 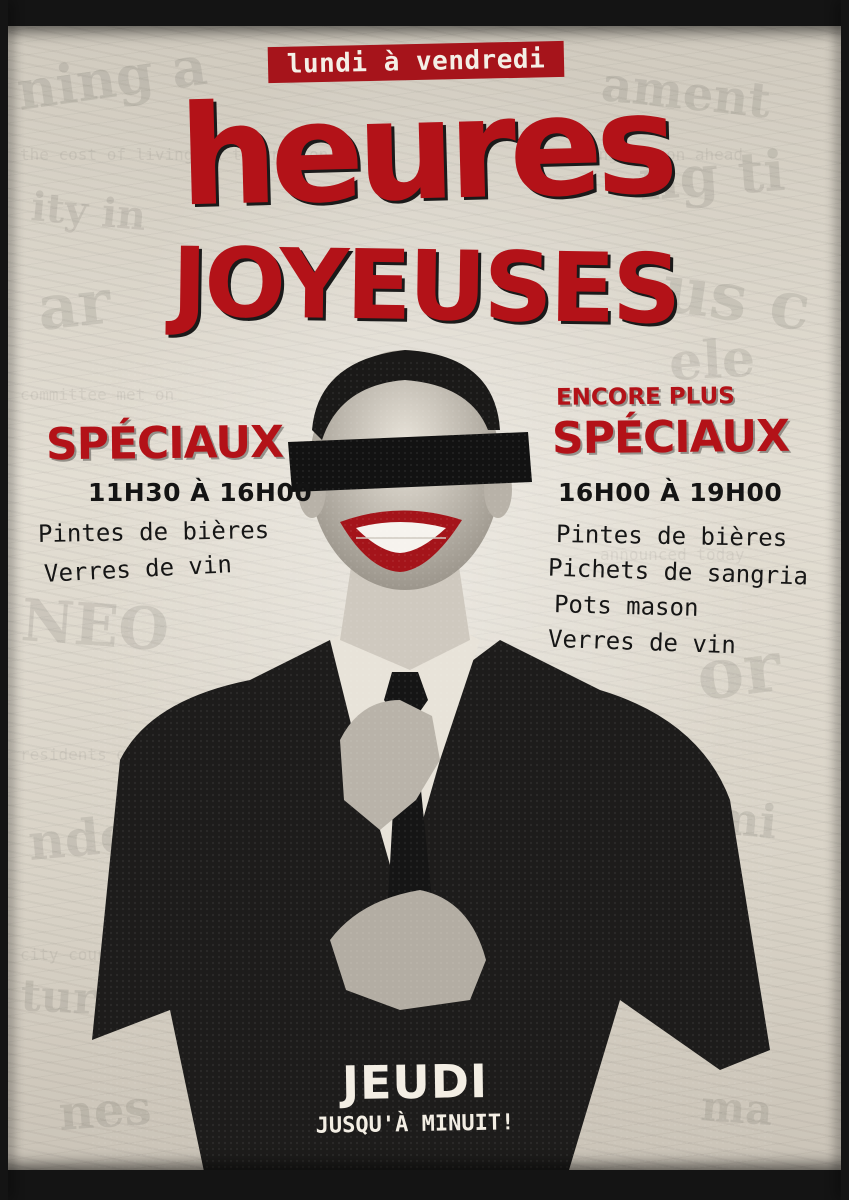 What do you see at coordinates (415, 1124) in the screenshot?
I see `thursday-note: JUSQU'À MINUIT!` at bounding box center [415, 1124].